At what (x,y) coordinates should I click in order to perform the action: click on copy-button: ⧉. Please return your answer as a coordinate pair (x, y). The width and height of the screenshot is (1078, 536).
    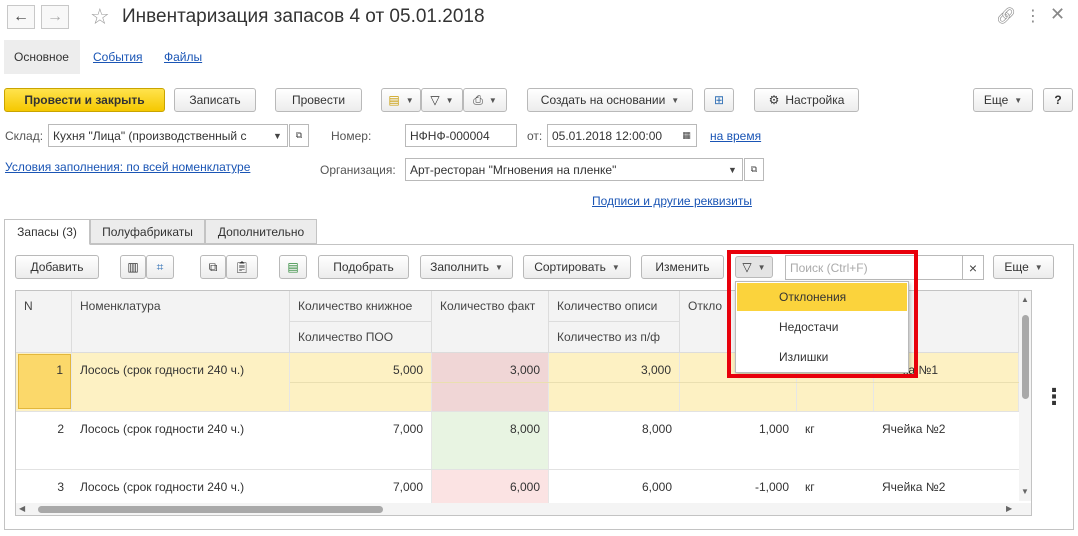
    Looking at the image, I should click on (213, 267).